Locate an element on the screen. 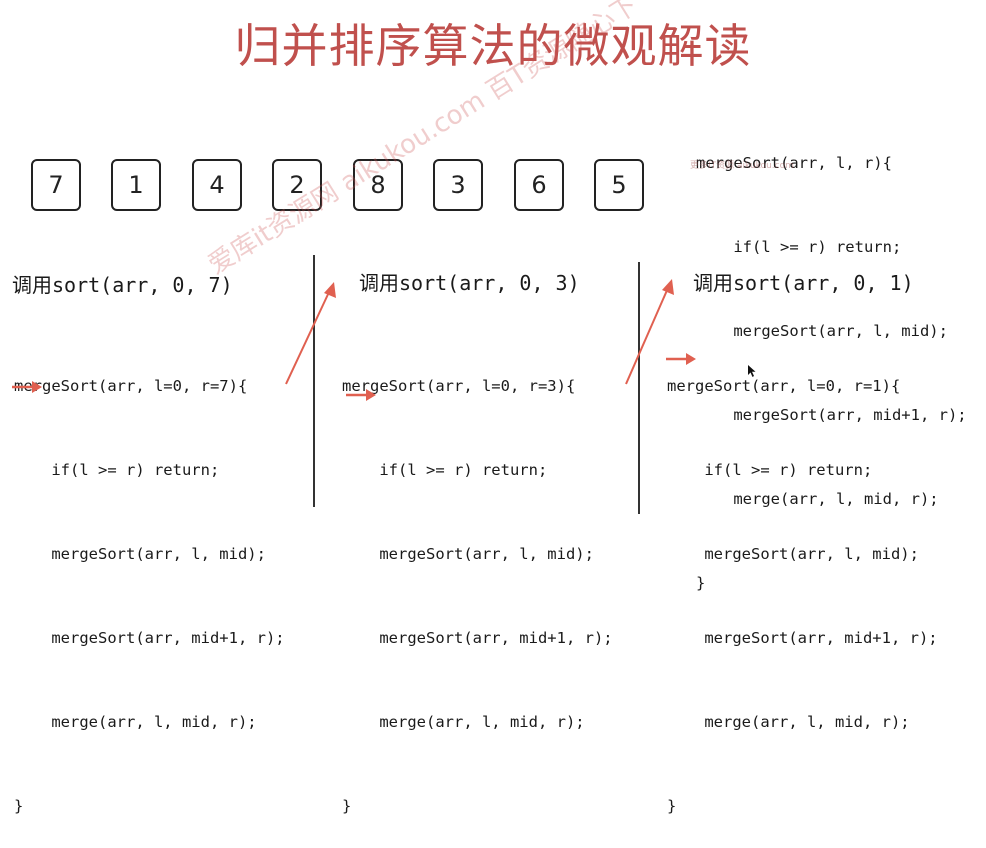 The height and width of the screenshot is (848, 986). array-cell: 7 is located at coordinates (56, 185).